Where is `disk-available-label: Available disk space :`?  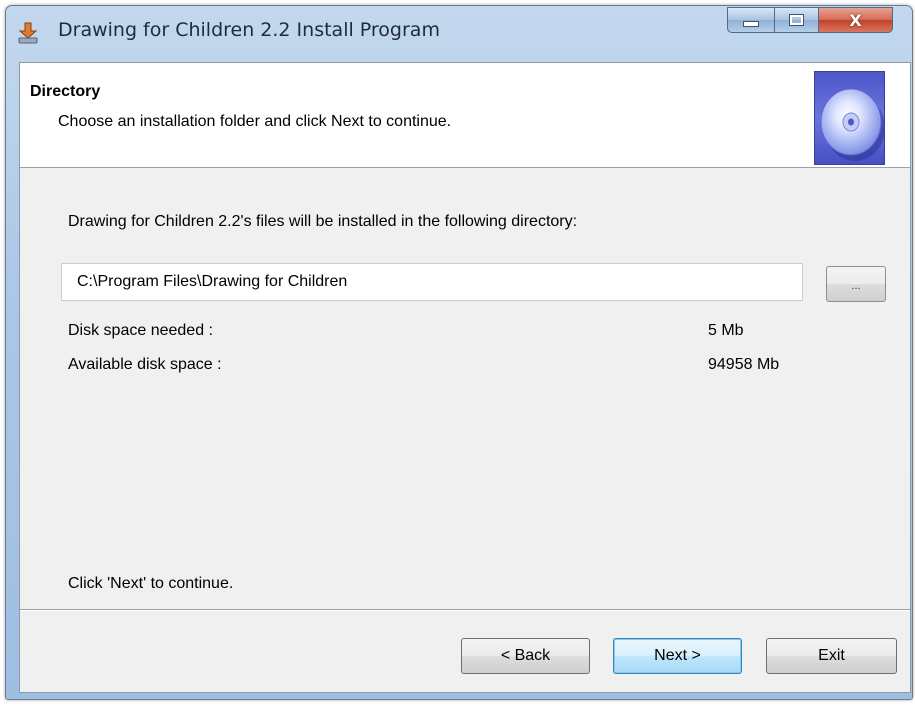
disk-available-label: Available disk space : is located at coordinates (145, 364).